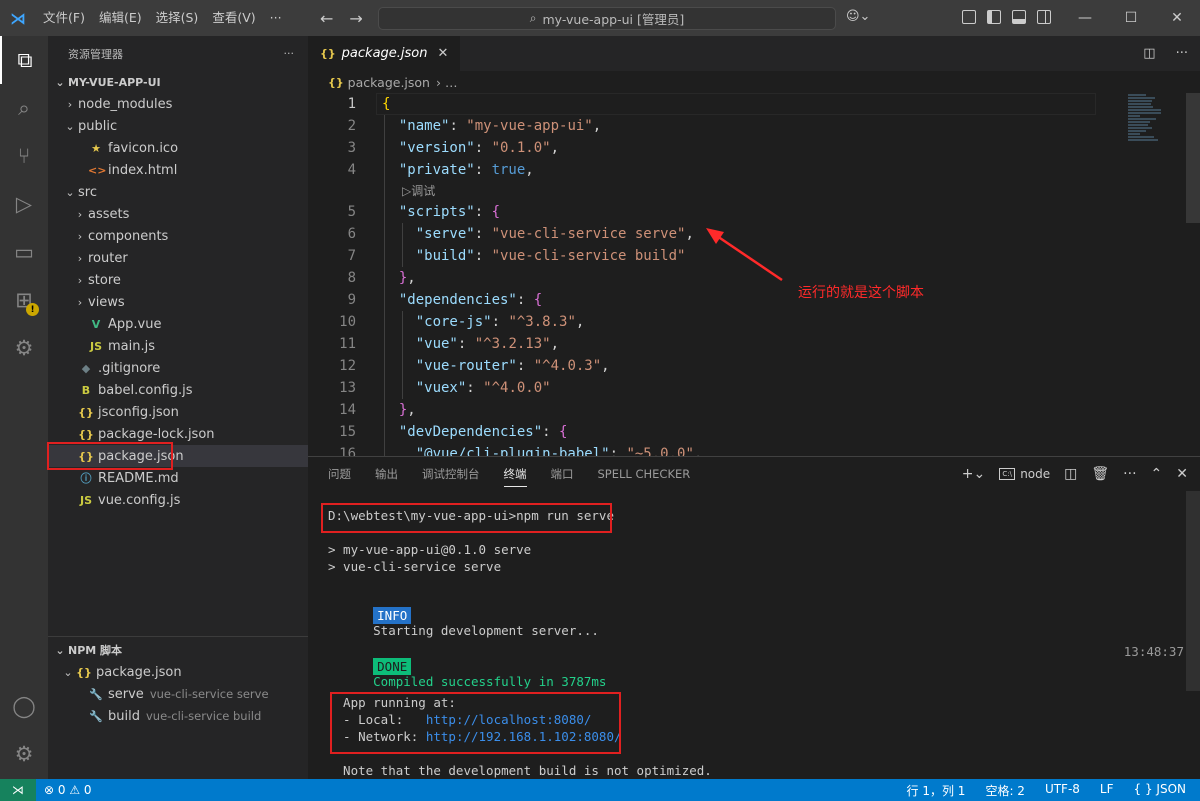 The image size is (1200, 801). What do you see at coordinates (1070, 474) in the screenshot?
I see `split-terminal-icon: ◫` at bounding box center [1070, 474].